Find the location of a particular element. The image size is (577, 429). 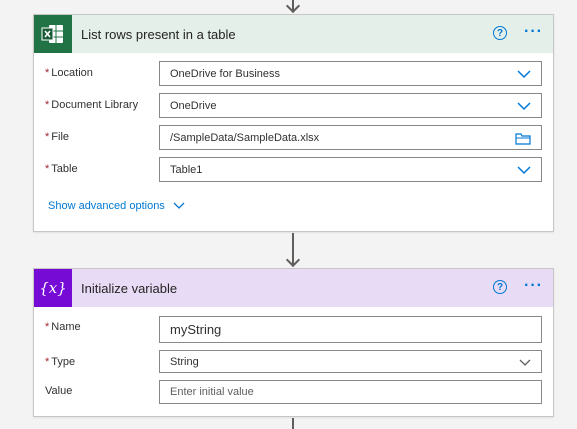

list-rows-action-header: List rows present in a table ? ··· is located at coordinates (293, 34).